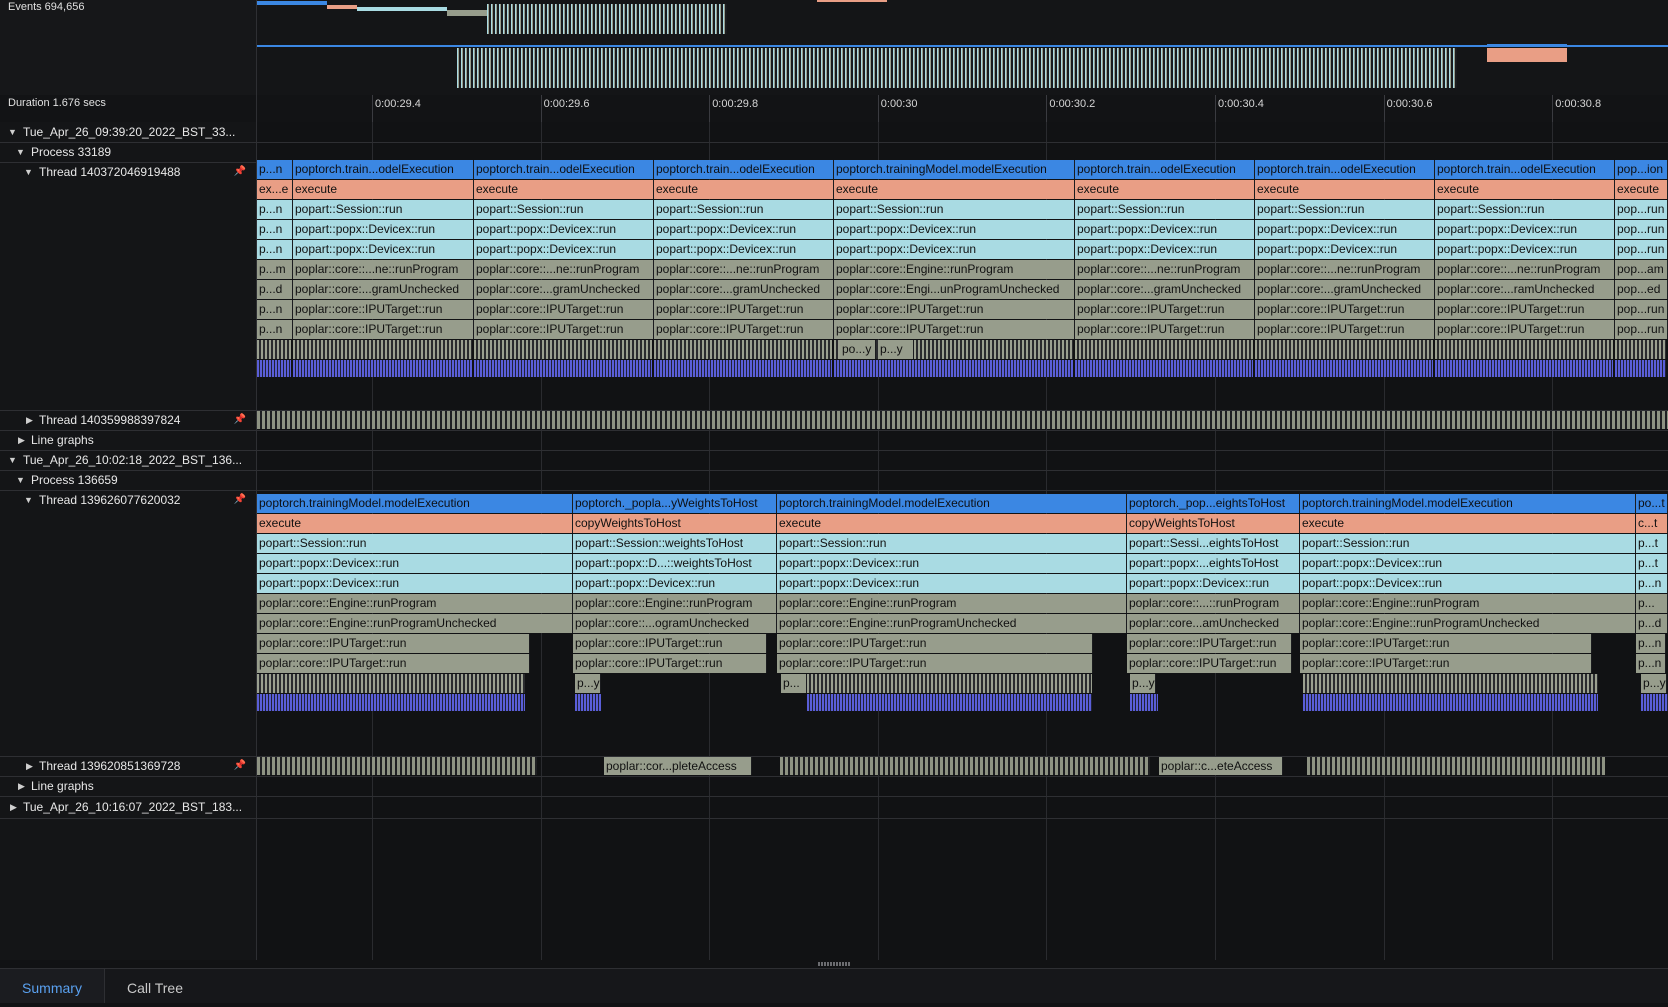 The height and width of the screenshot is (1007, 1668). What do you see at coordinates (275, 189) in the screenshot?
I see `slice-execute: ex...e` at bounding box center [275, 189].